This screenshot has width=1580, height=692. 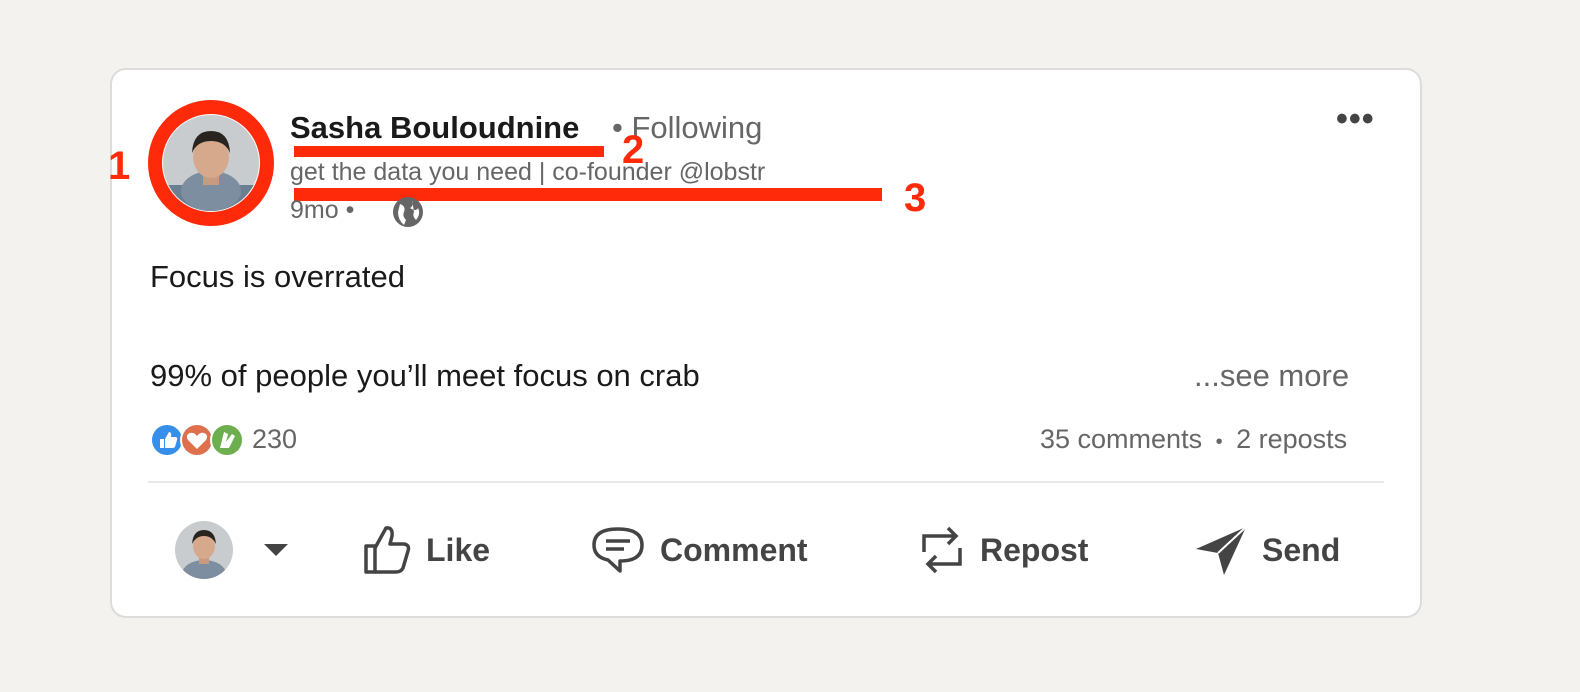 I want to click on avatar-photo-icon, so click(x=211, y=163).